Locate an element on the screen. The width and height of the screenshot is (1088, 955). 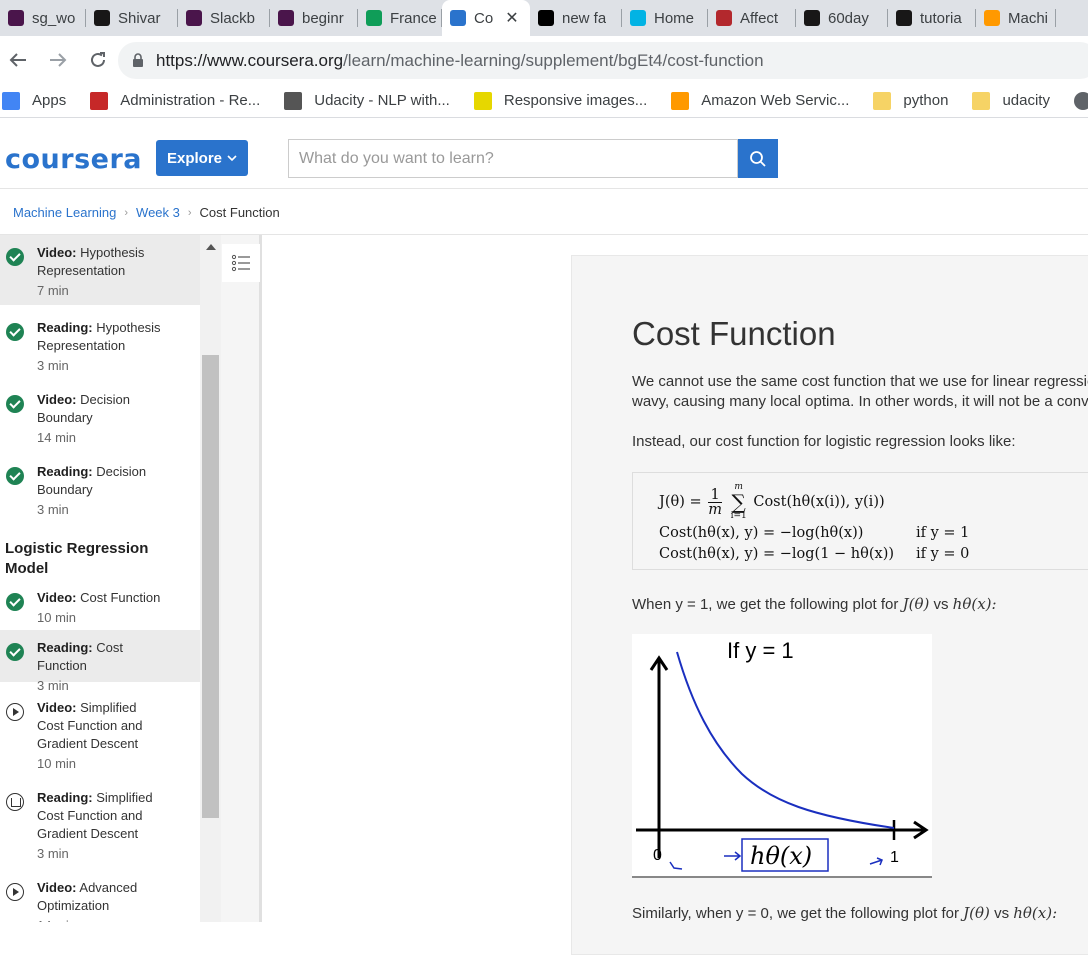
browser-tab: Machi is located at coordinates (1016, 18).